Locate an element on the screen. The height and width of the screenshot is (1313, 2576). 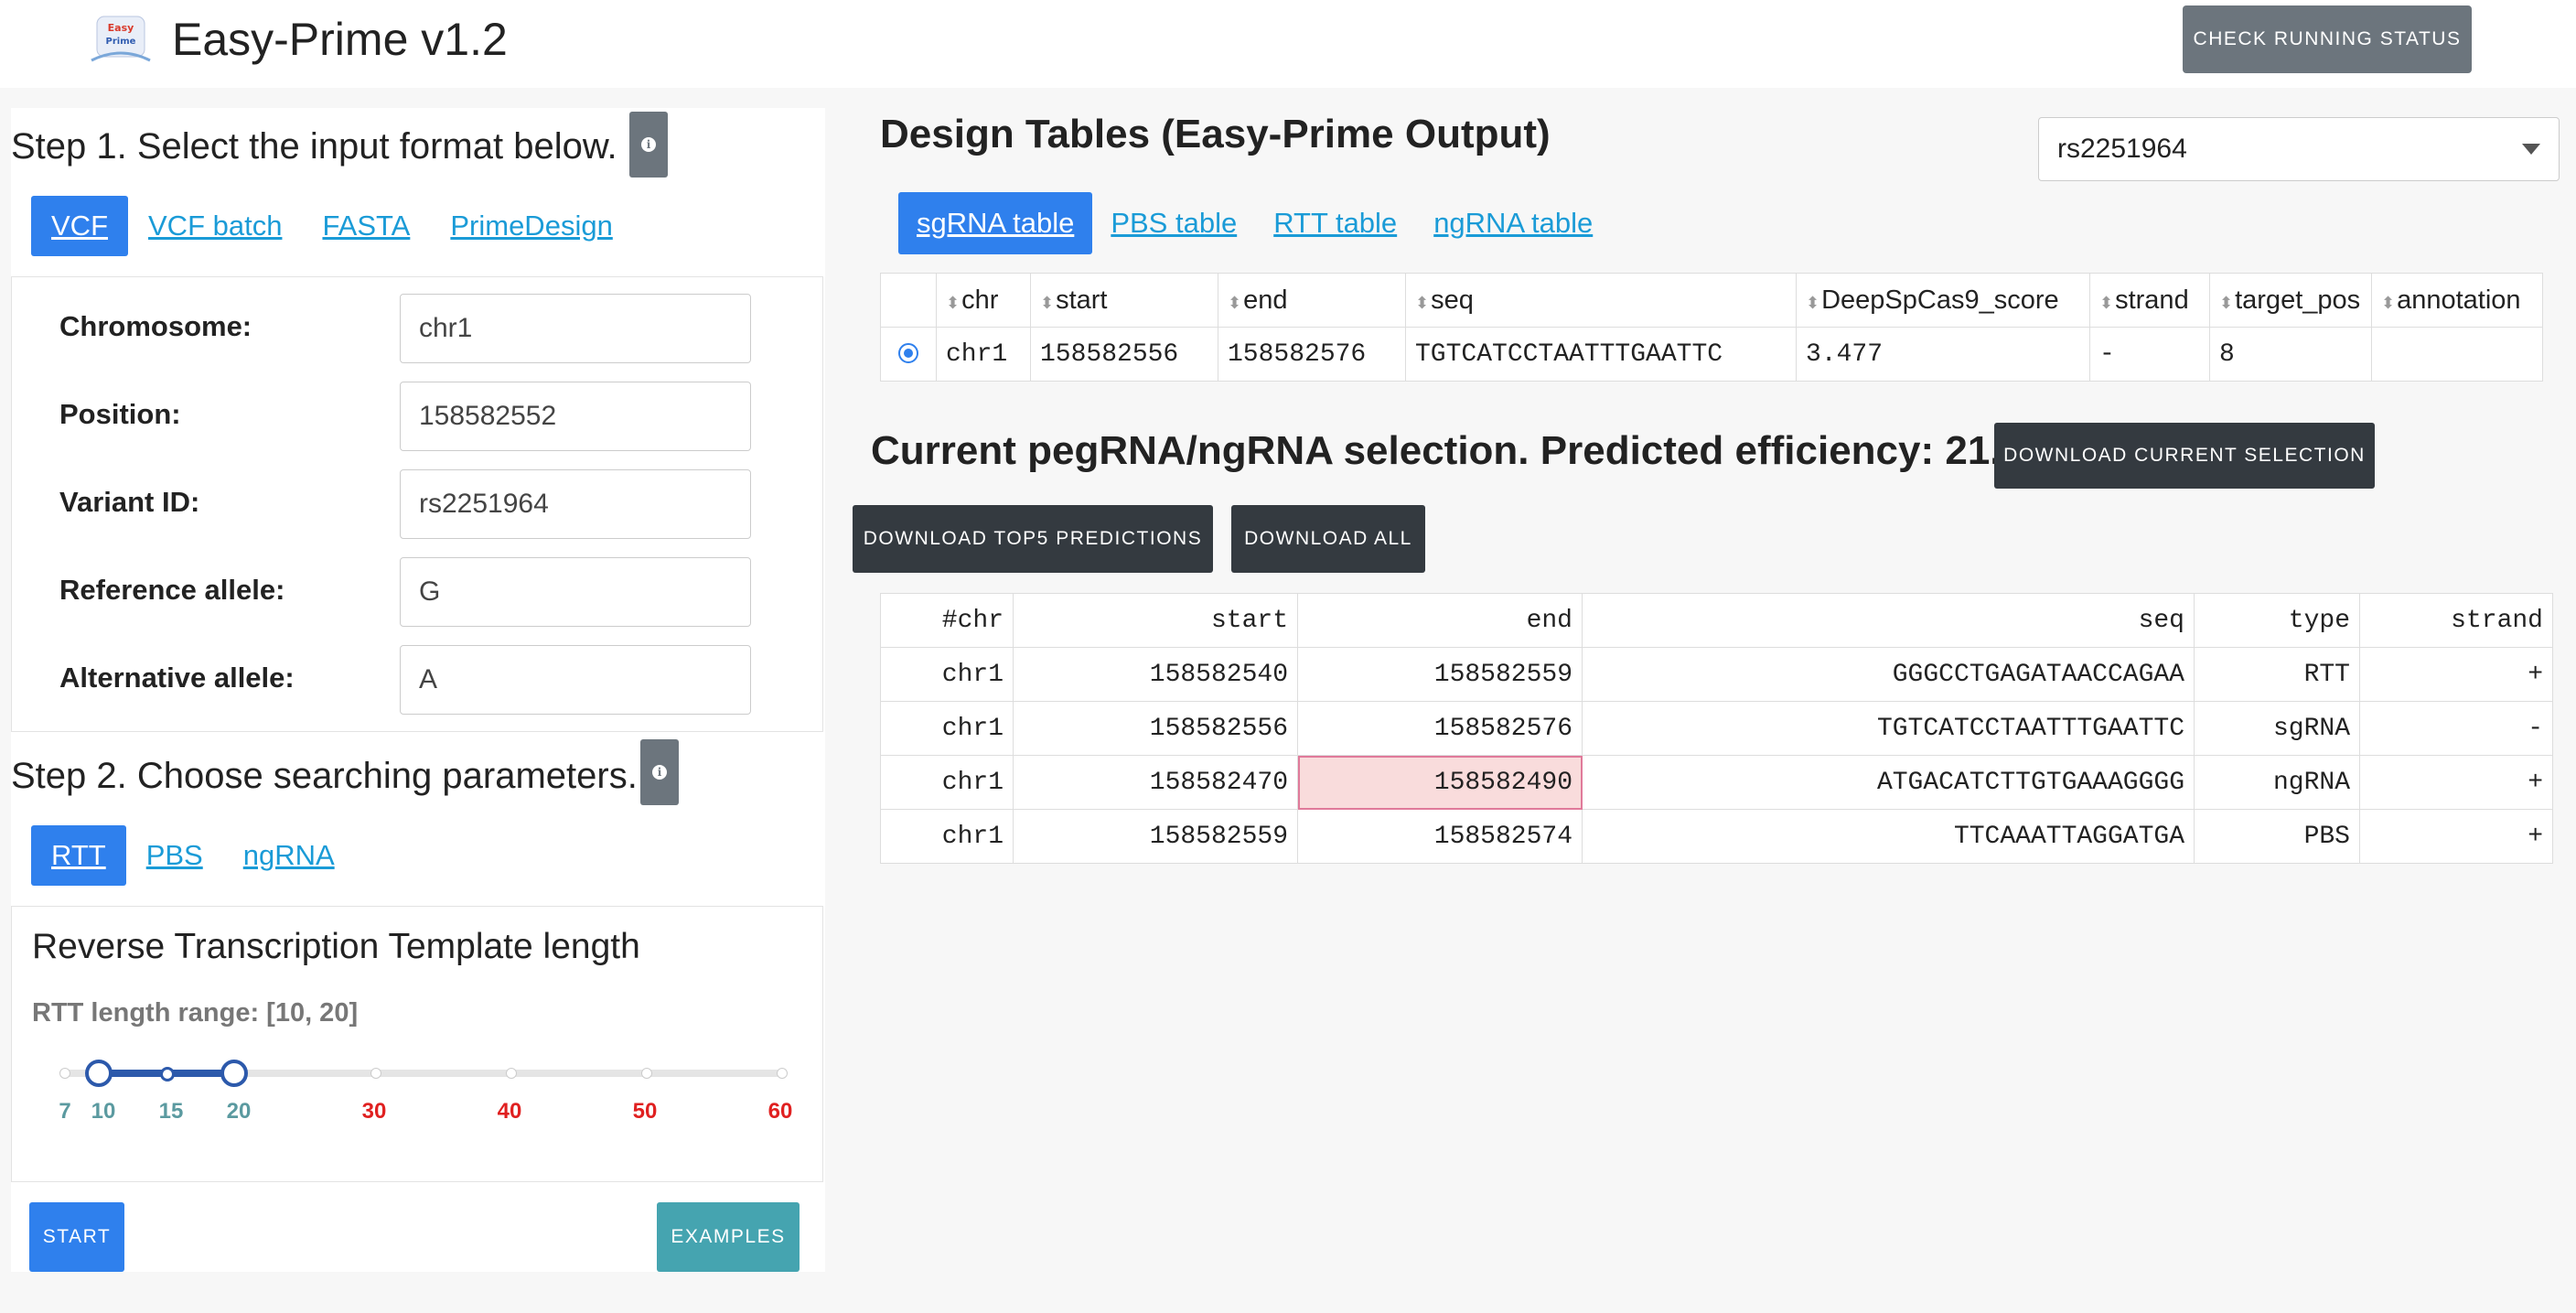
radio-selected-icon is located at coordinates (908, 353).